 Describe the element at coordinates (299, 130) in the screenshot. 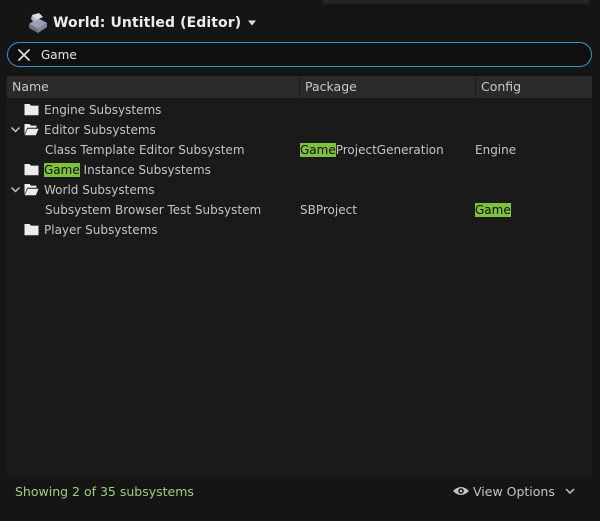

I see `tree-category-row: Editor Subsystems` at that location.